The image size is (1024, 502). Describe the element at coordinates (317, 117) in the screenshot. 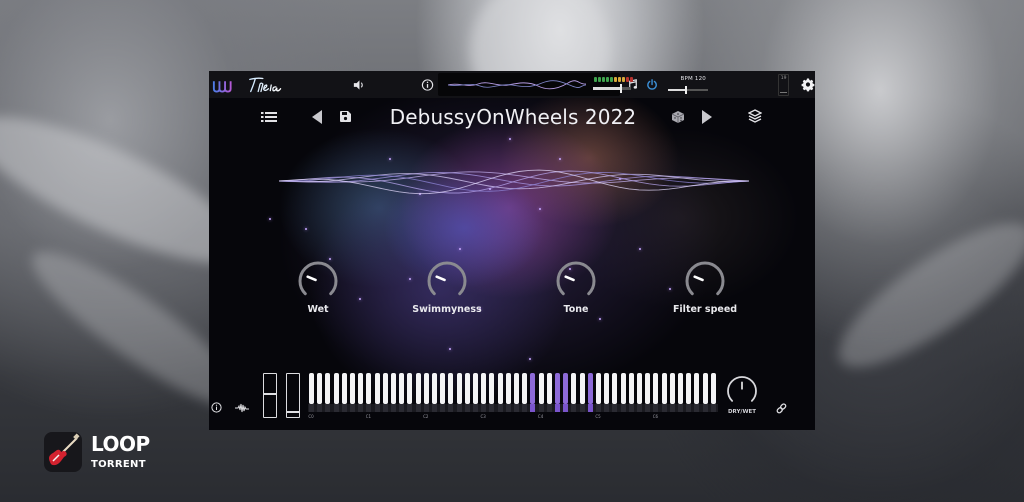

I see `previous-preset-icon` at that location.